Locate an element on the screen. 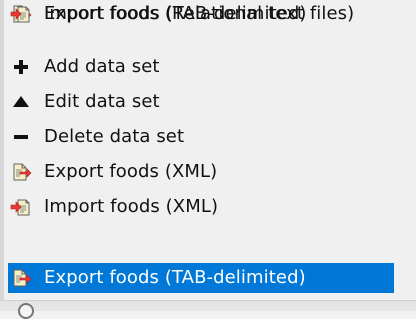 Image resolution: width=416 pixels, height=319 pixels. menu-item-export-foods-tab-delimited: Export foods (TAB-delimited) is located at coordinates (201, 278).